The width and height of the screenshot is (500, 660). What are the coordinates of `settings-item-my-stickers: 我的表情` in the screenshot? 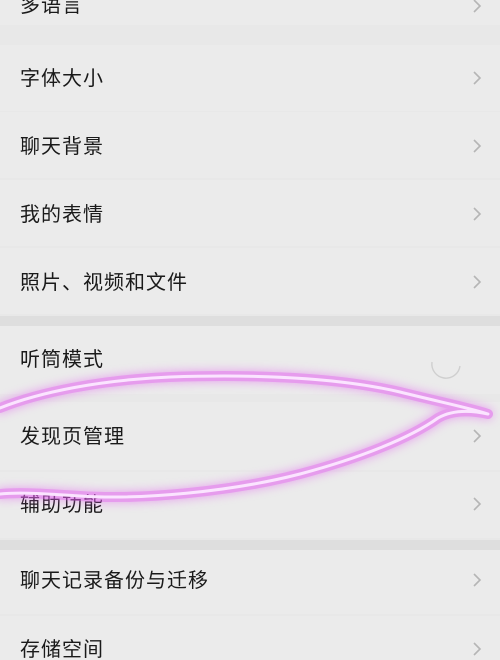 It's located at (250, 213).